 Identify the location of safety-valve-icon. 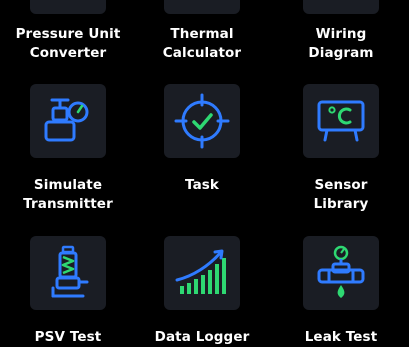
(68, 273).